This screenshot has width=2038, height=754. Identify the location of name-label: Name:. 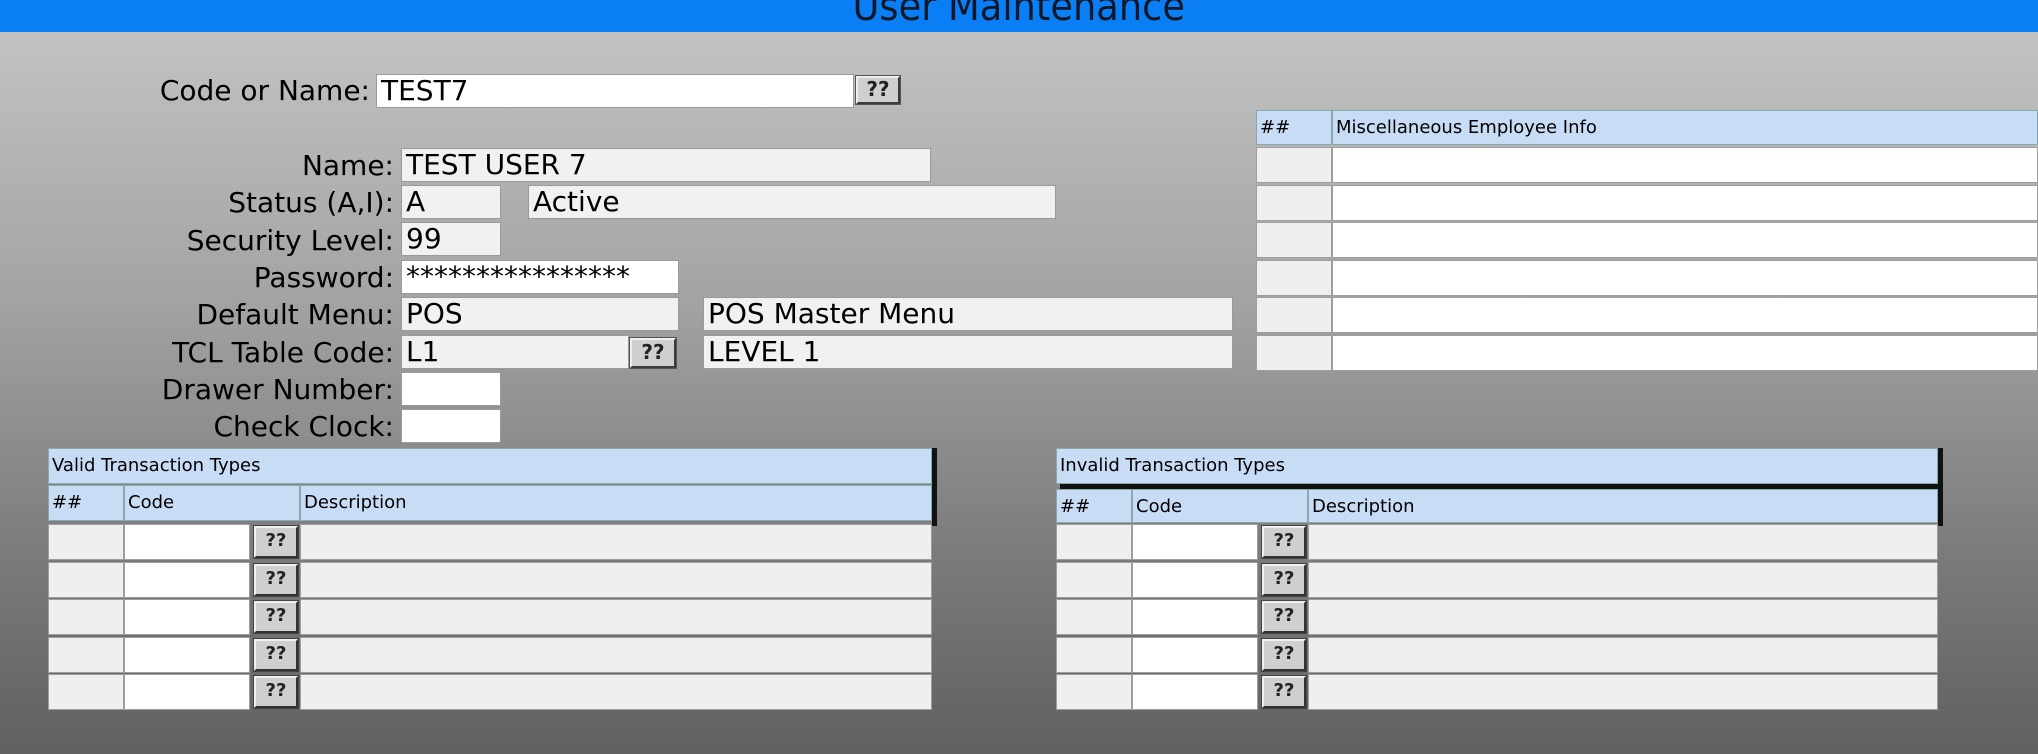
(347, 165).